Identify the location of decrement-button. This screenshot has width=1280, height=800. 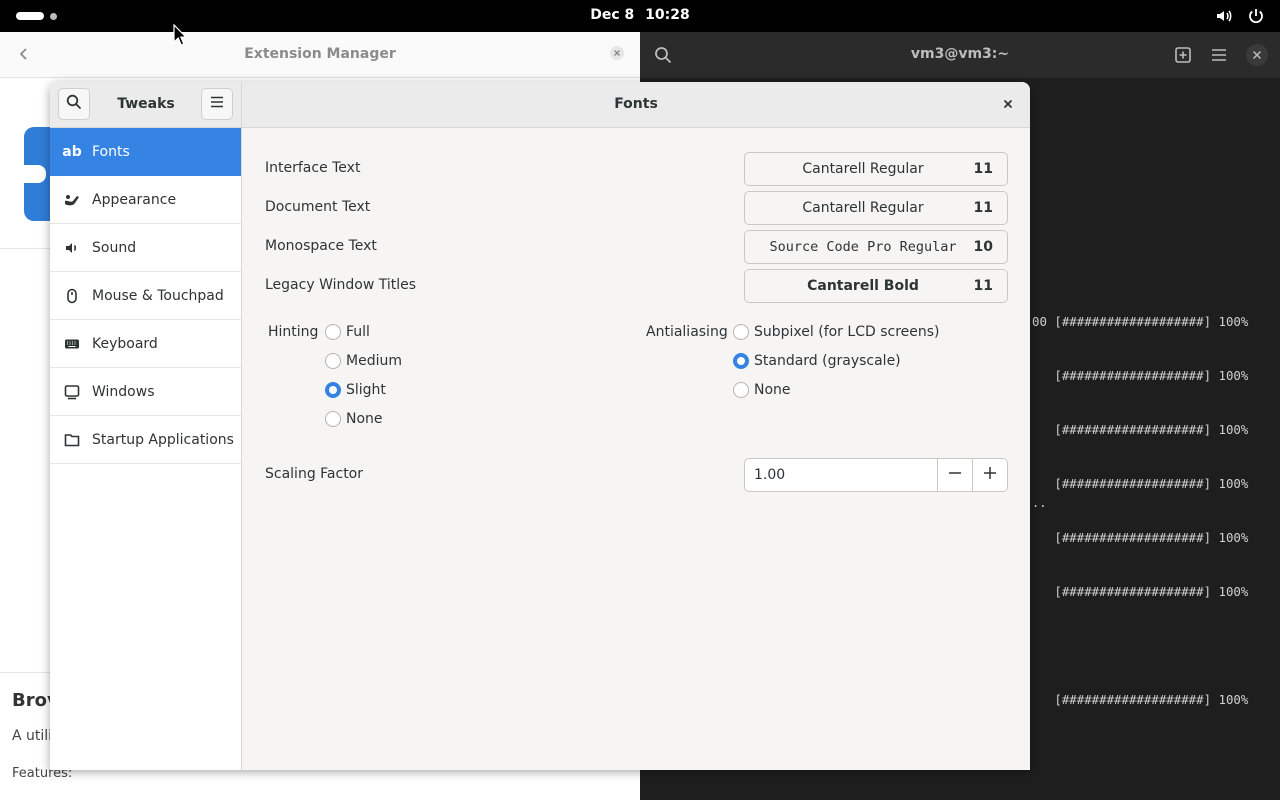
(954, 475).